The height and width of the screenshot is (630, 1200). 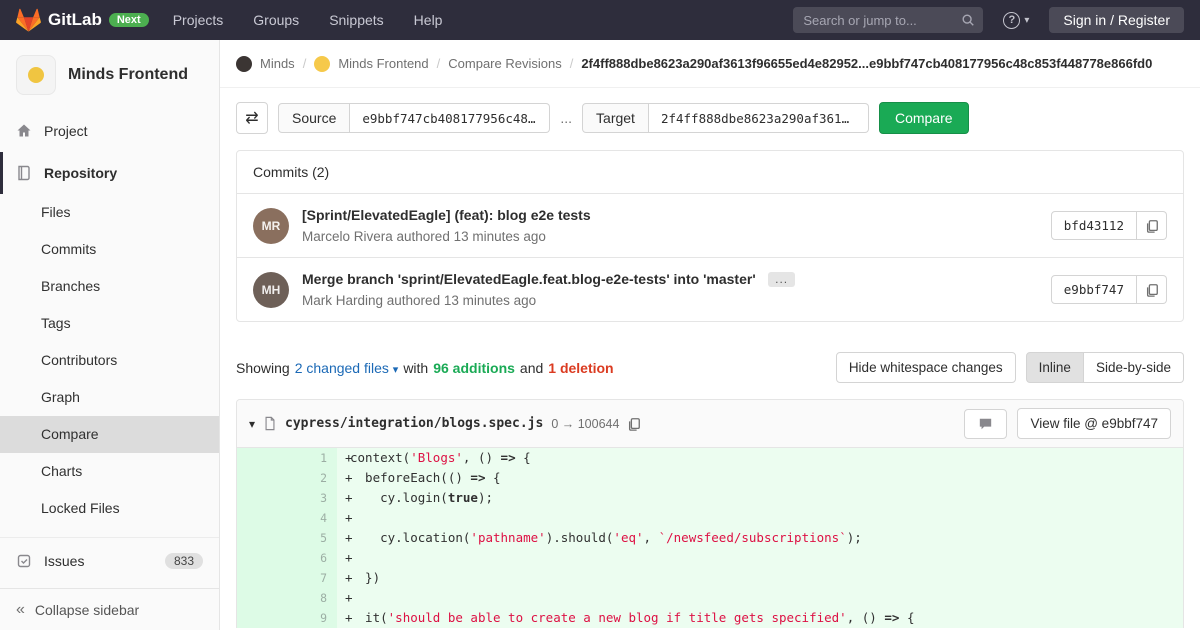 What do you see at coordinates (760, 498) in the screenshot?
I see `diff-code-cell: + cy.login(true);` at bounding box center [760, 498].